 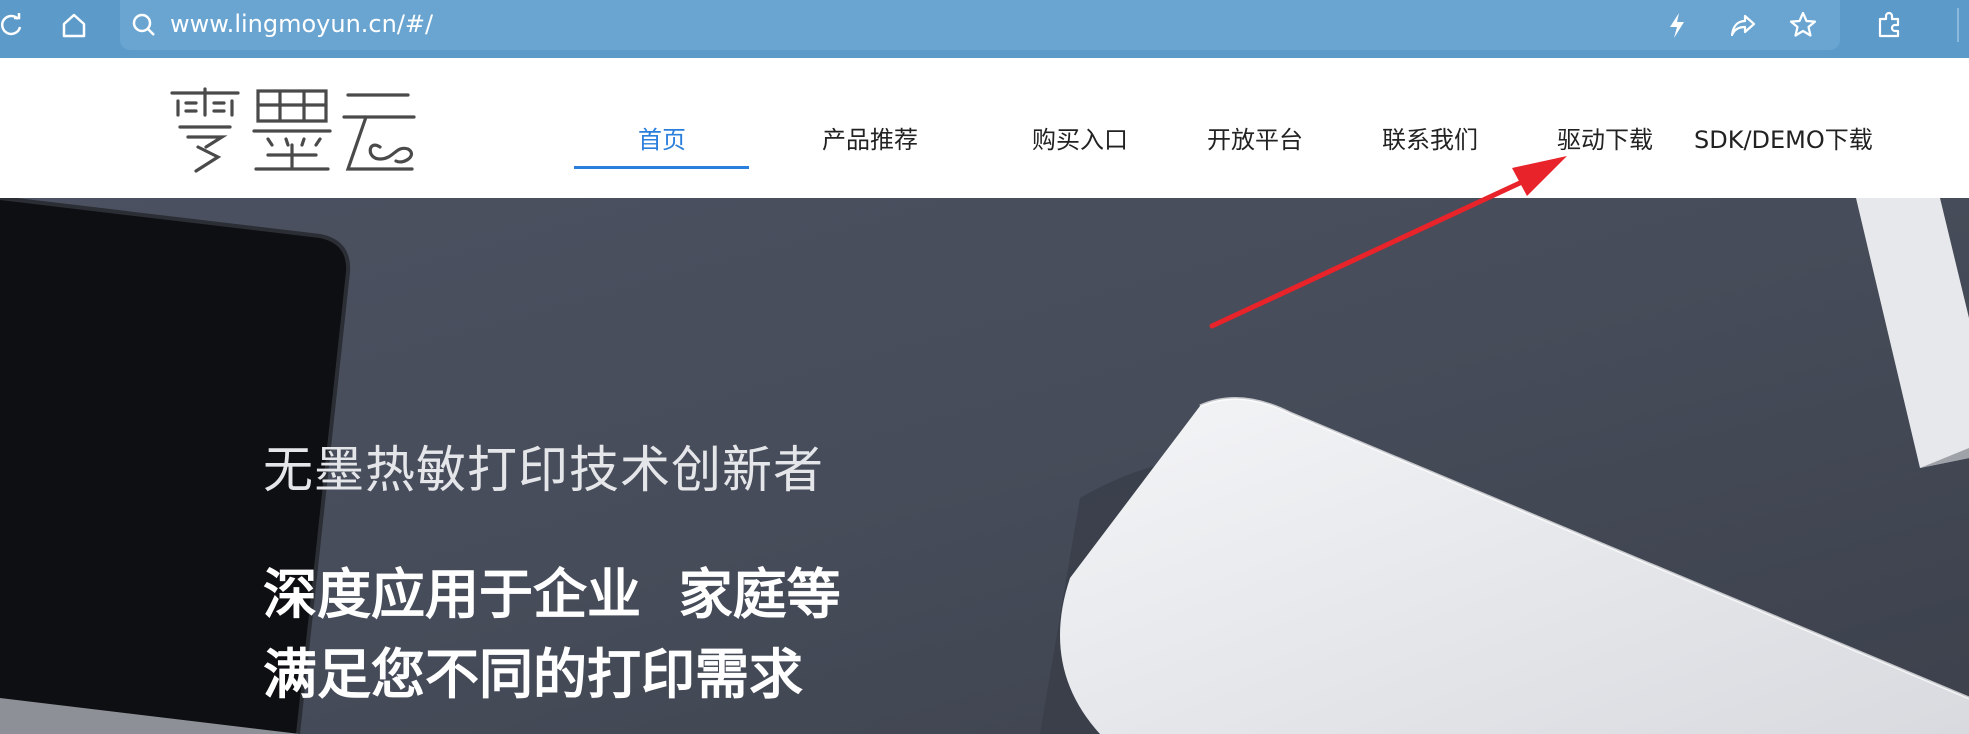 I want to click on hero-headline-line1: 深度应用于企业 家庭等, so click(x=552, y=594).